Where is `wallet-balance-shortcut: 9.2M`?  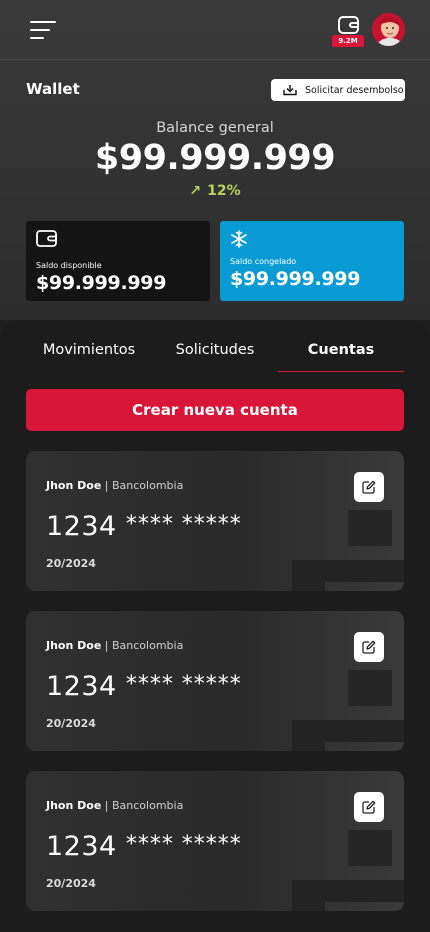 wallet-balance-shortcut: 9.2M is located at coordinates (348, 31).